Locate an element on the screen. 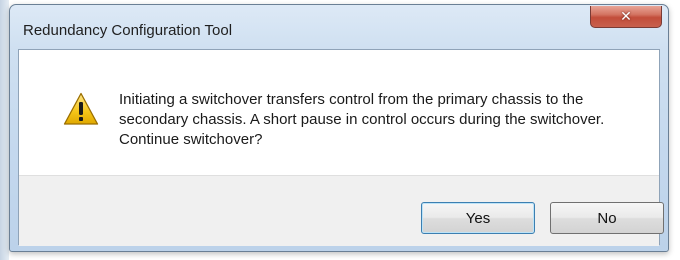 The width and height of the screenshot is (680, 260). no-button: No is located at coordinates (607, 218).